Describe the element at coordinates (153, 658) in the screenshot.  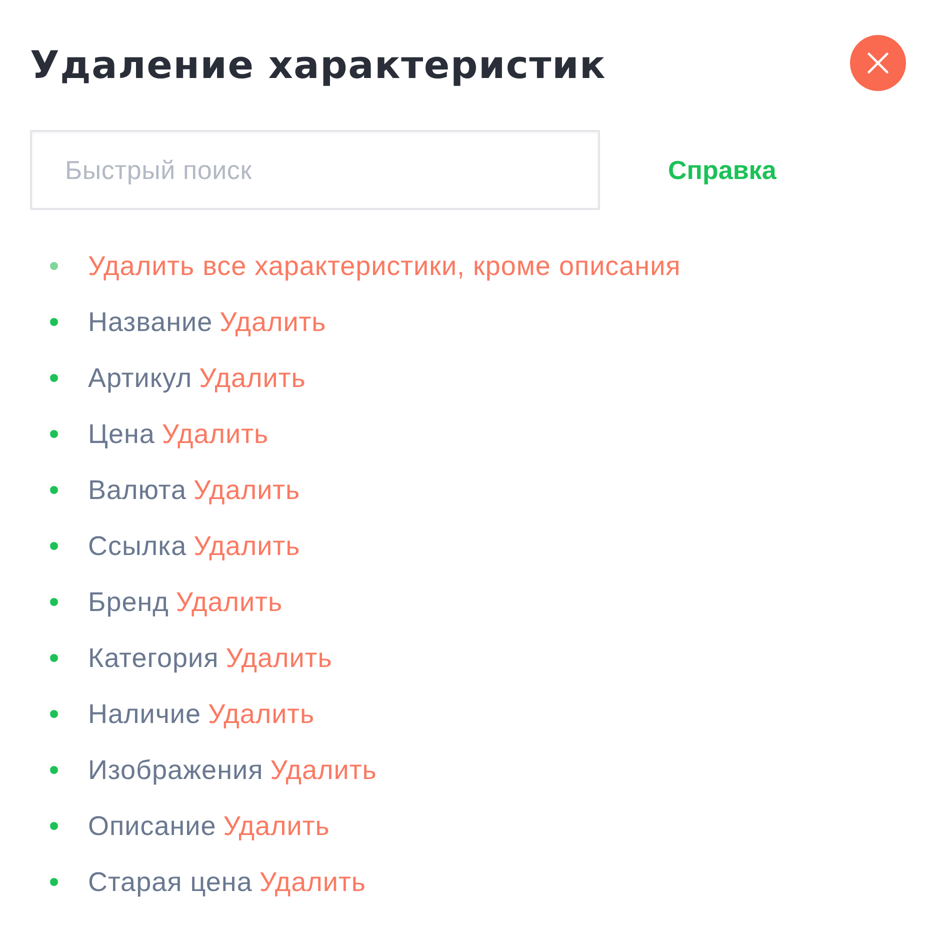
I see `property-name: Категория` at that location.